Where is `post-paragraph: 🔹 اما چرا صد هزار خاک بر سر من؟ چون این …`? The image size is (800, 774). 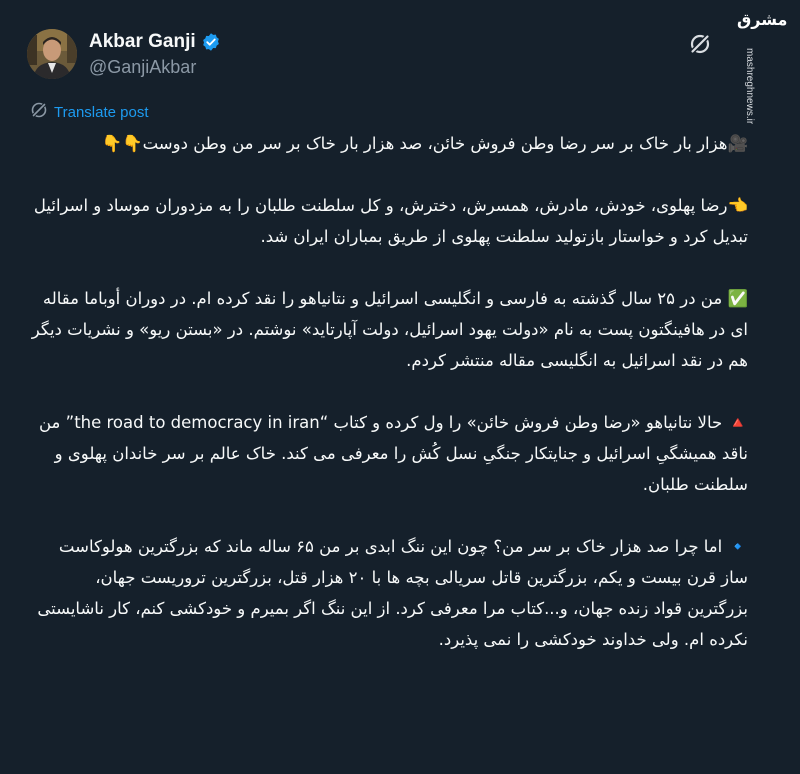 post-paragraph: 🔹 اما چرا صد هزار خاک بر سر من؟ چون این … is located at coordinates (390, 593).